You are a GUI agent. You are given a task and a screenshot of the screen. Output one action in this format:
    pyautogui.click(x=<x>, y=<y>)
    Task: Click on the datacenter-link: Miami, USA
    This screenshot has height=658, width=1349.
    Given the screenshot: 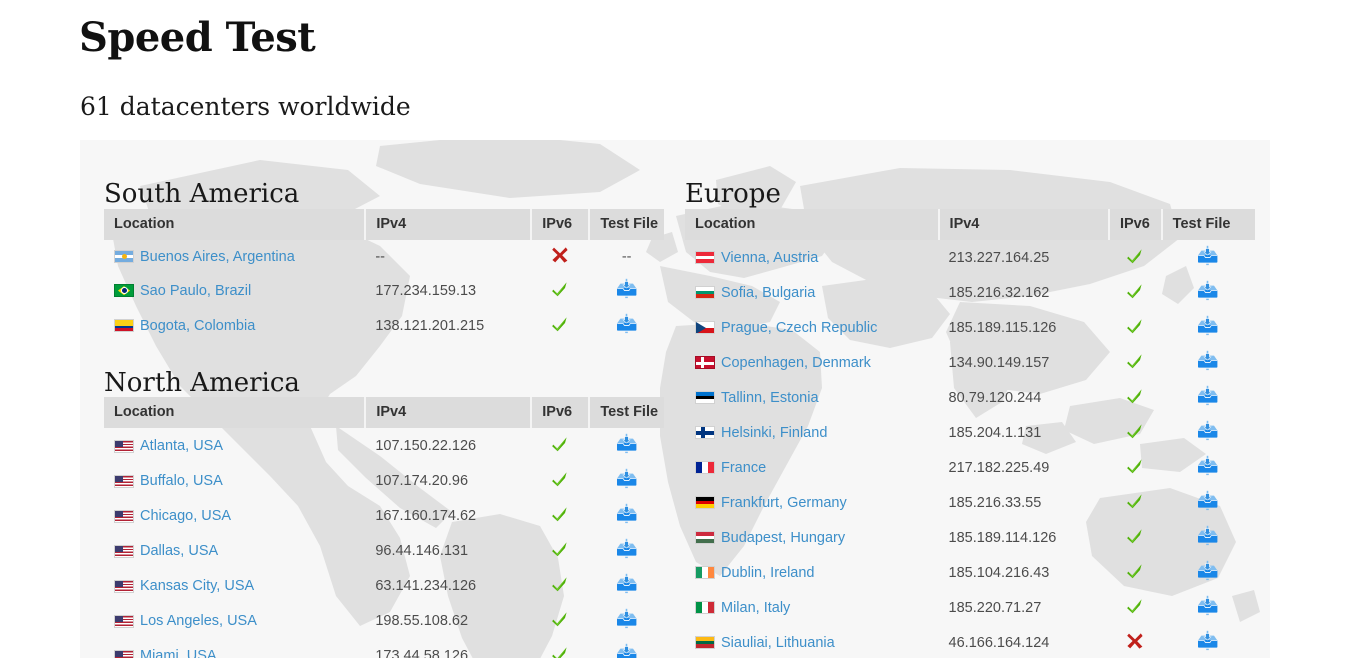 What is the action you would take?
    pyautogui.click(x=178, y=653)
    